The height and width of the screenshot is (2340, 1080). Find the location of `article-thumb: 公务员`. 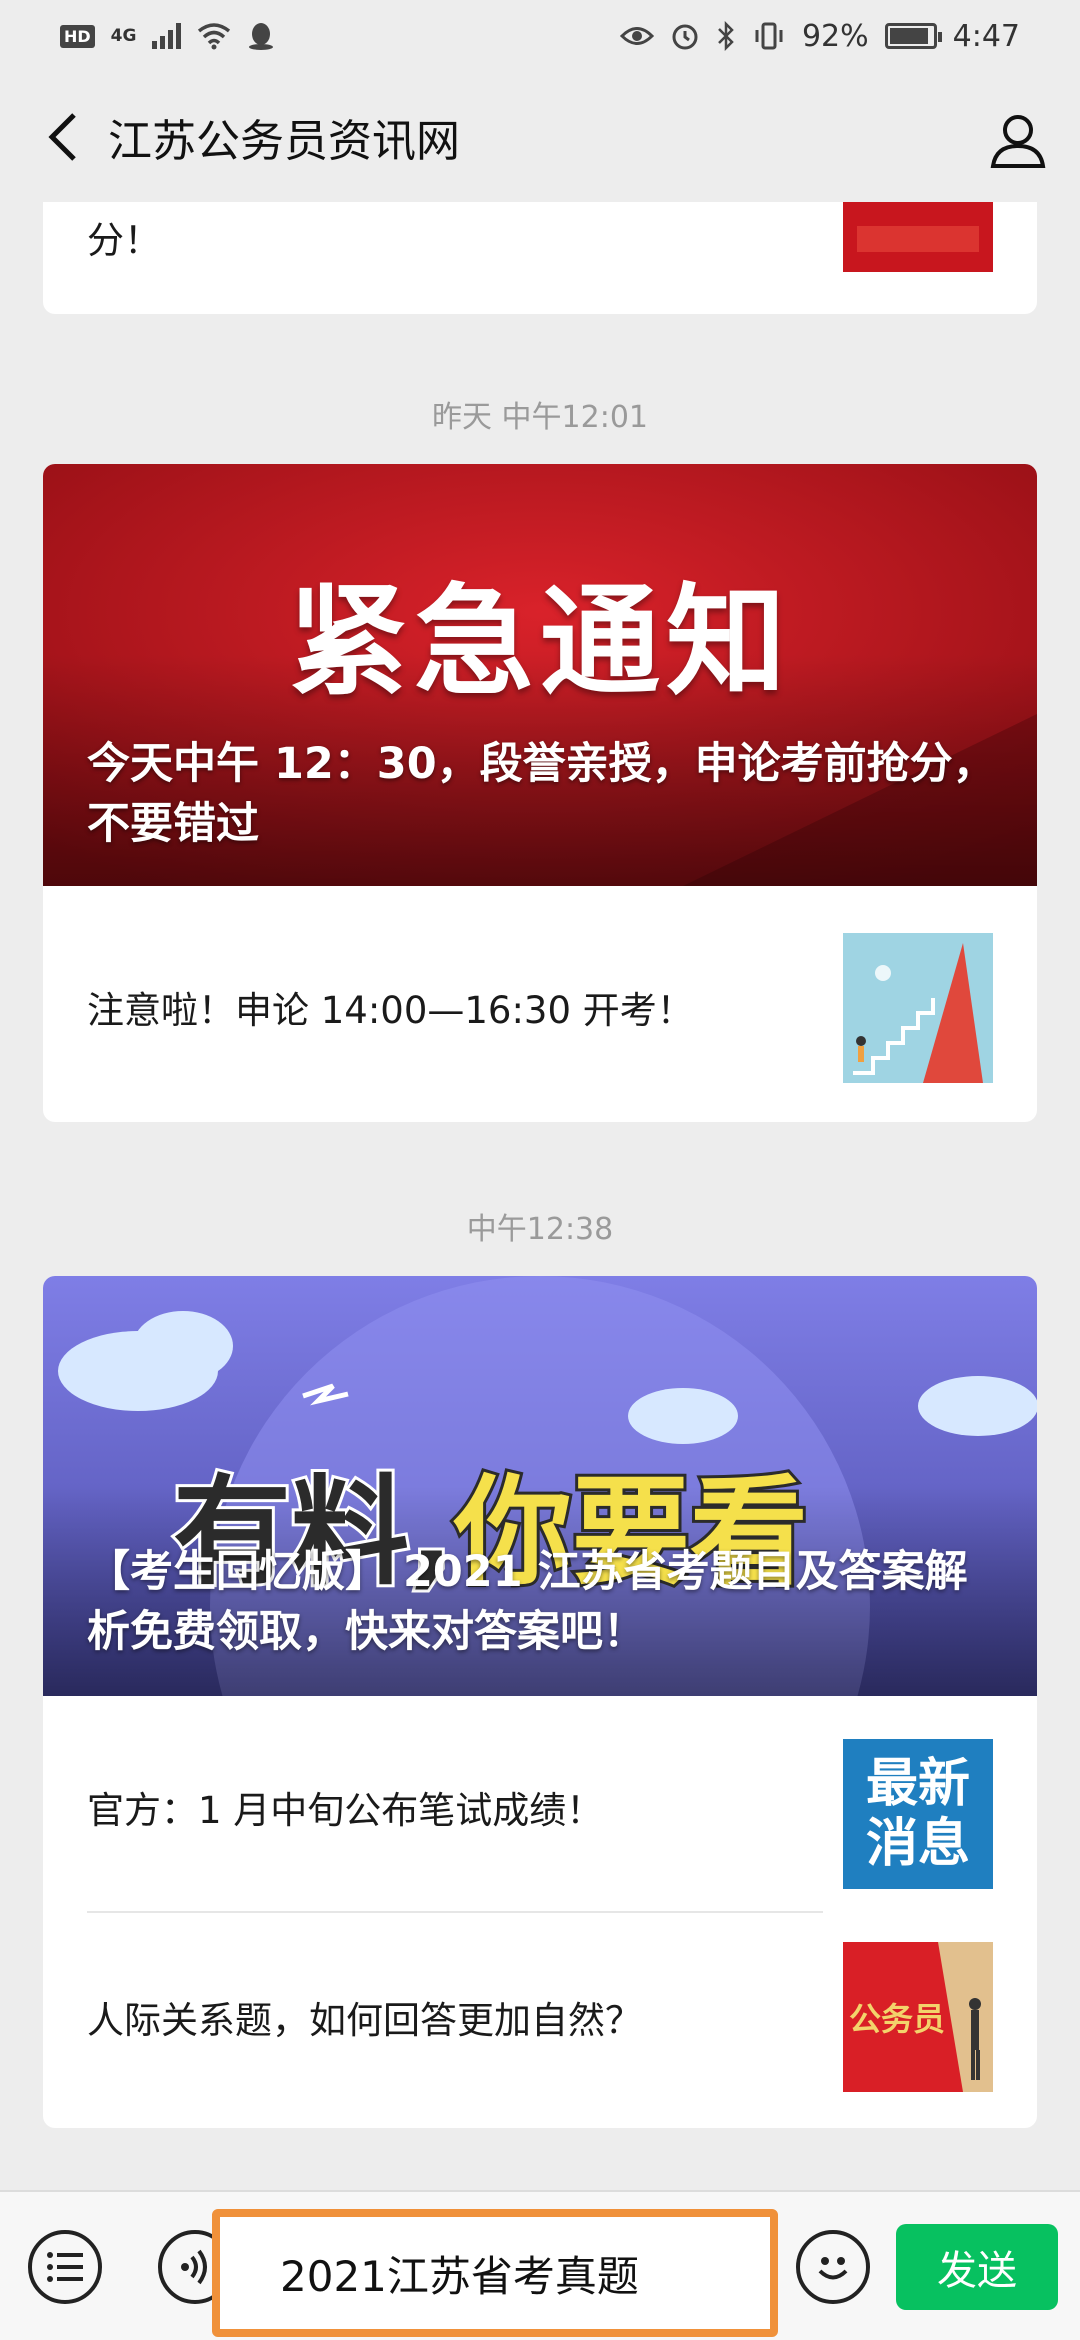

article-thumb: 公务员 is located at coordinates (918, 2017).